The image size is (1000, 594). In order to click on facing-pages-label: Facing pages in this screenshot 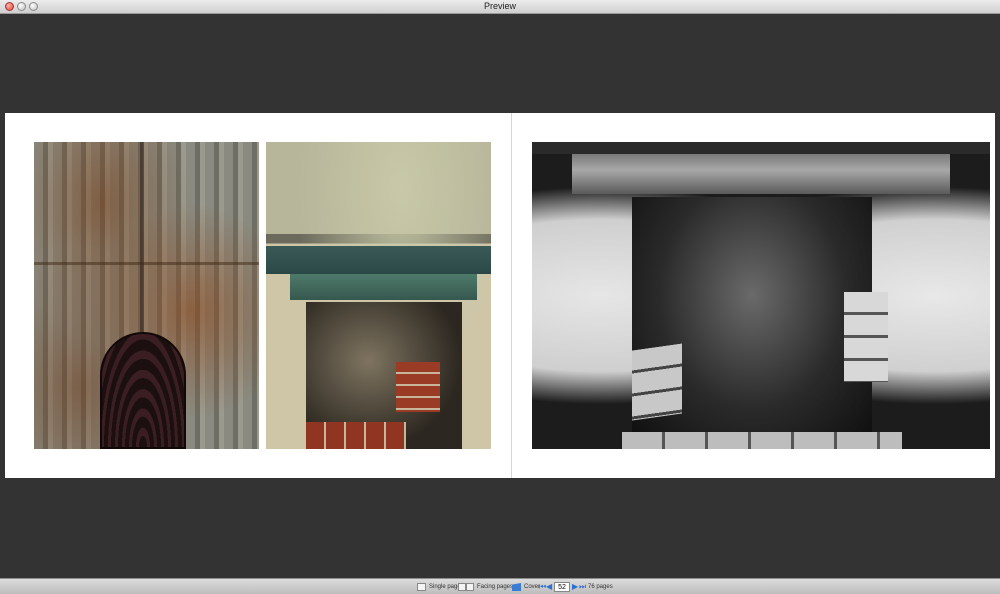, I will do `click(495, 587)`.